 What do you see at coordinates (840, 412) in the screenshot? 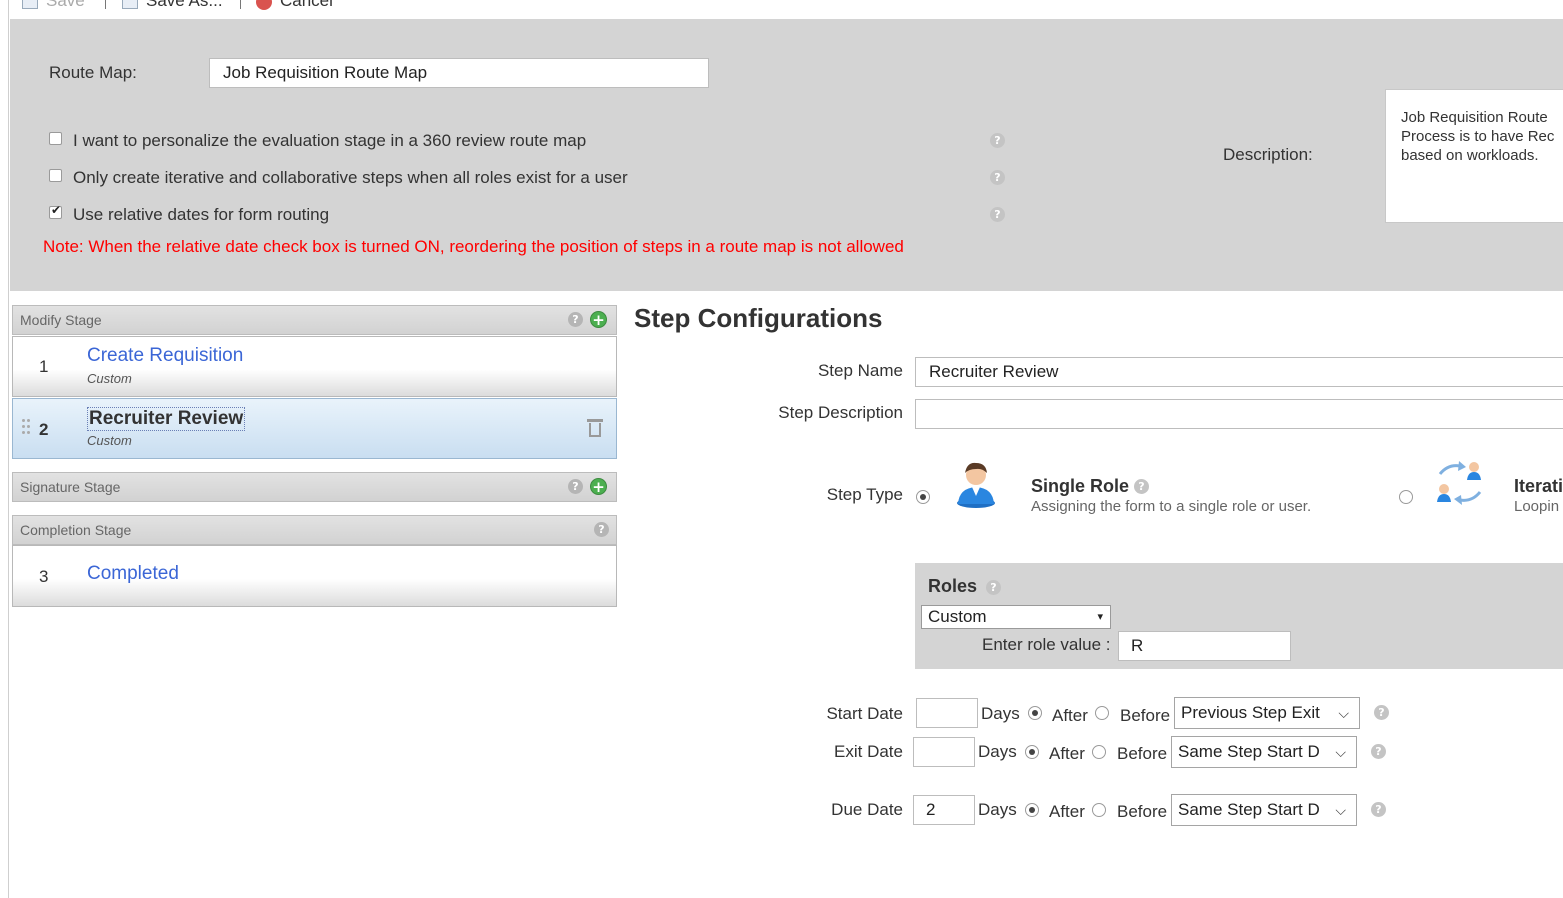
I see `step-description-label: Step Description` at bounding box center [840, 412].